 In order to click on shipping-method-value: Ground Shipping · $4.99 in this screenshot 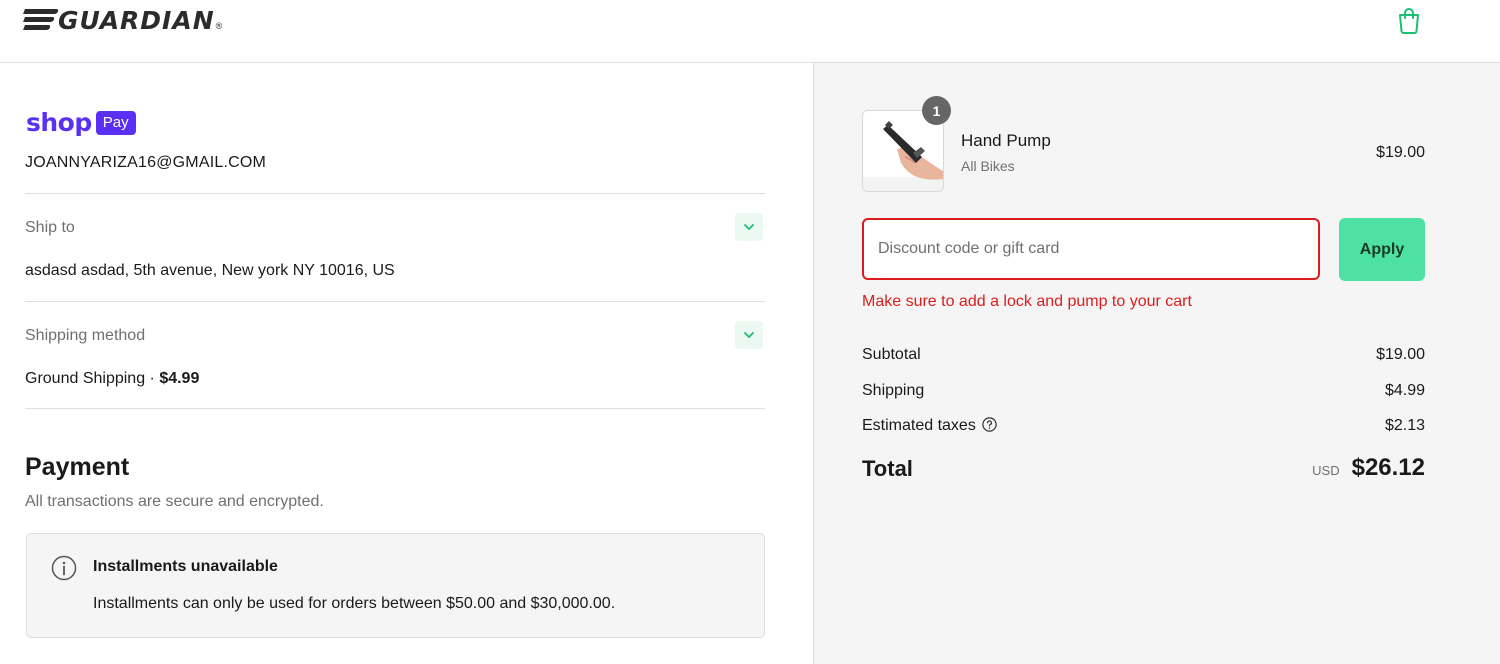, I will do `click(112, 379)`.